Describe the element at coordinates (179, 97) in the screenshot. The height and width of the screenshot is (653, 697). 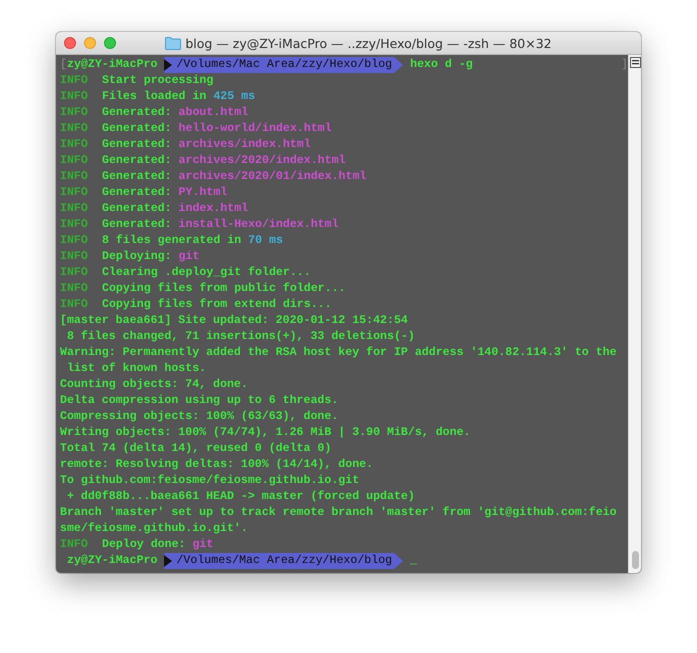
I see `log-message: Files loaded in 425 ms` at that location.